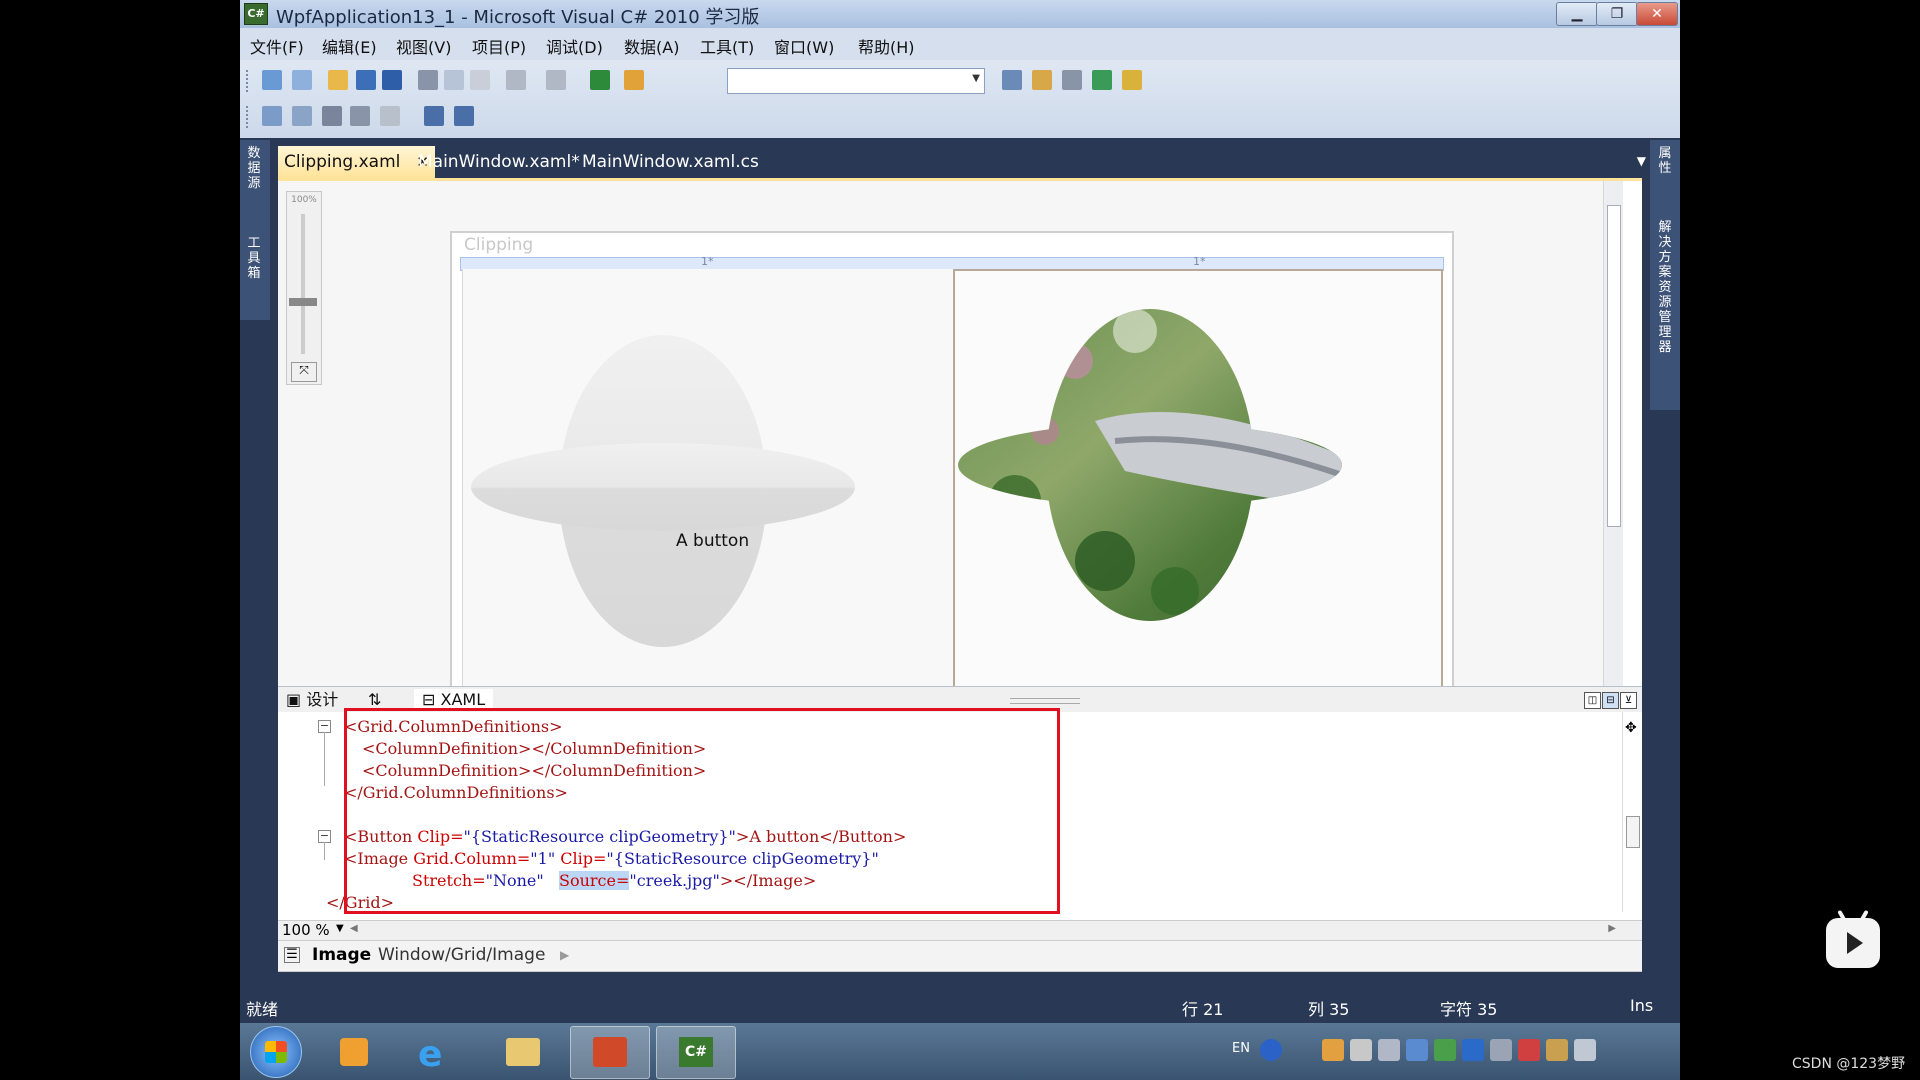 Image resolution: width=1920 pixels, height=1080 pixels. What do you see at coordinates (1102, 80) in the screenshot?
I see `start-page-icon` at bounding box center [1102, 80].